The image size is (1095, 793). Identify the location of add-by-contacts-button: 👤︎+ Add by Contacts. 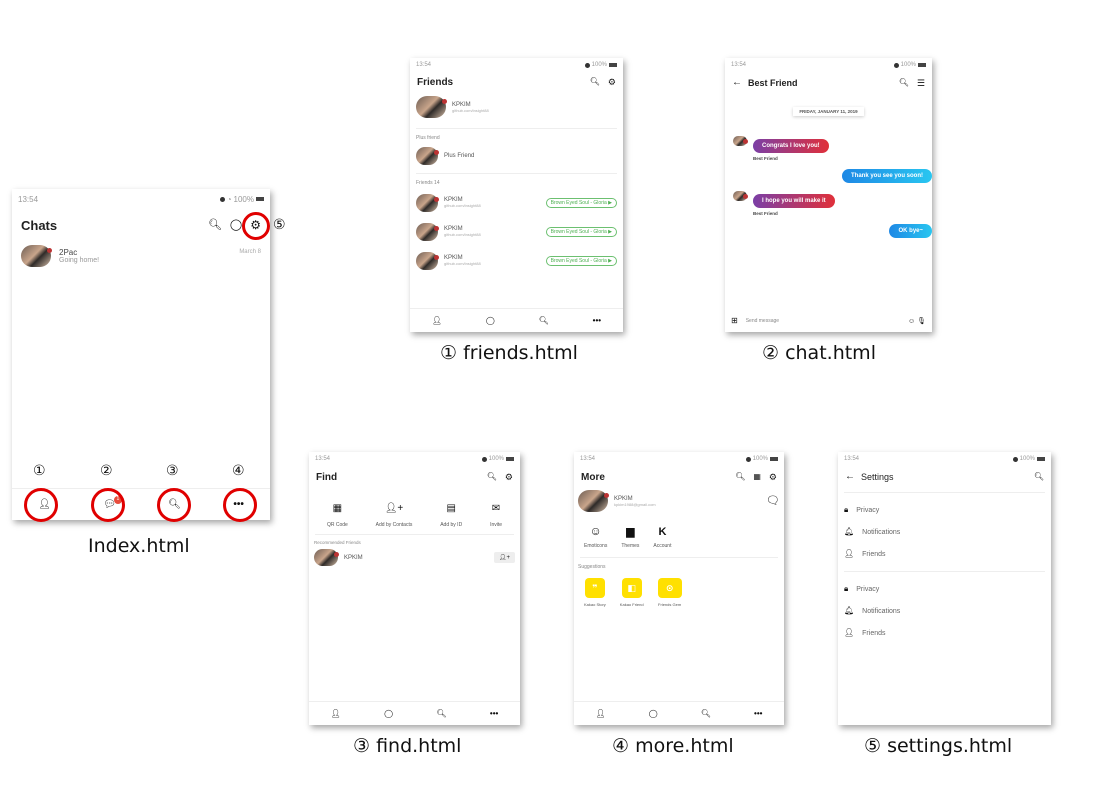
(394, 513).